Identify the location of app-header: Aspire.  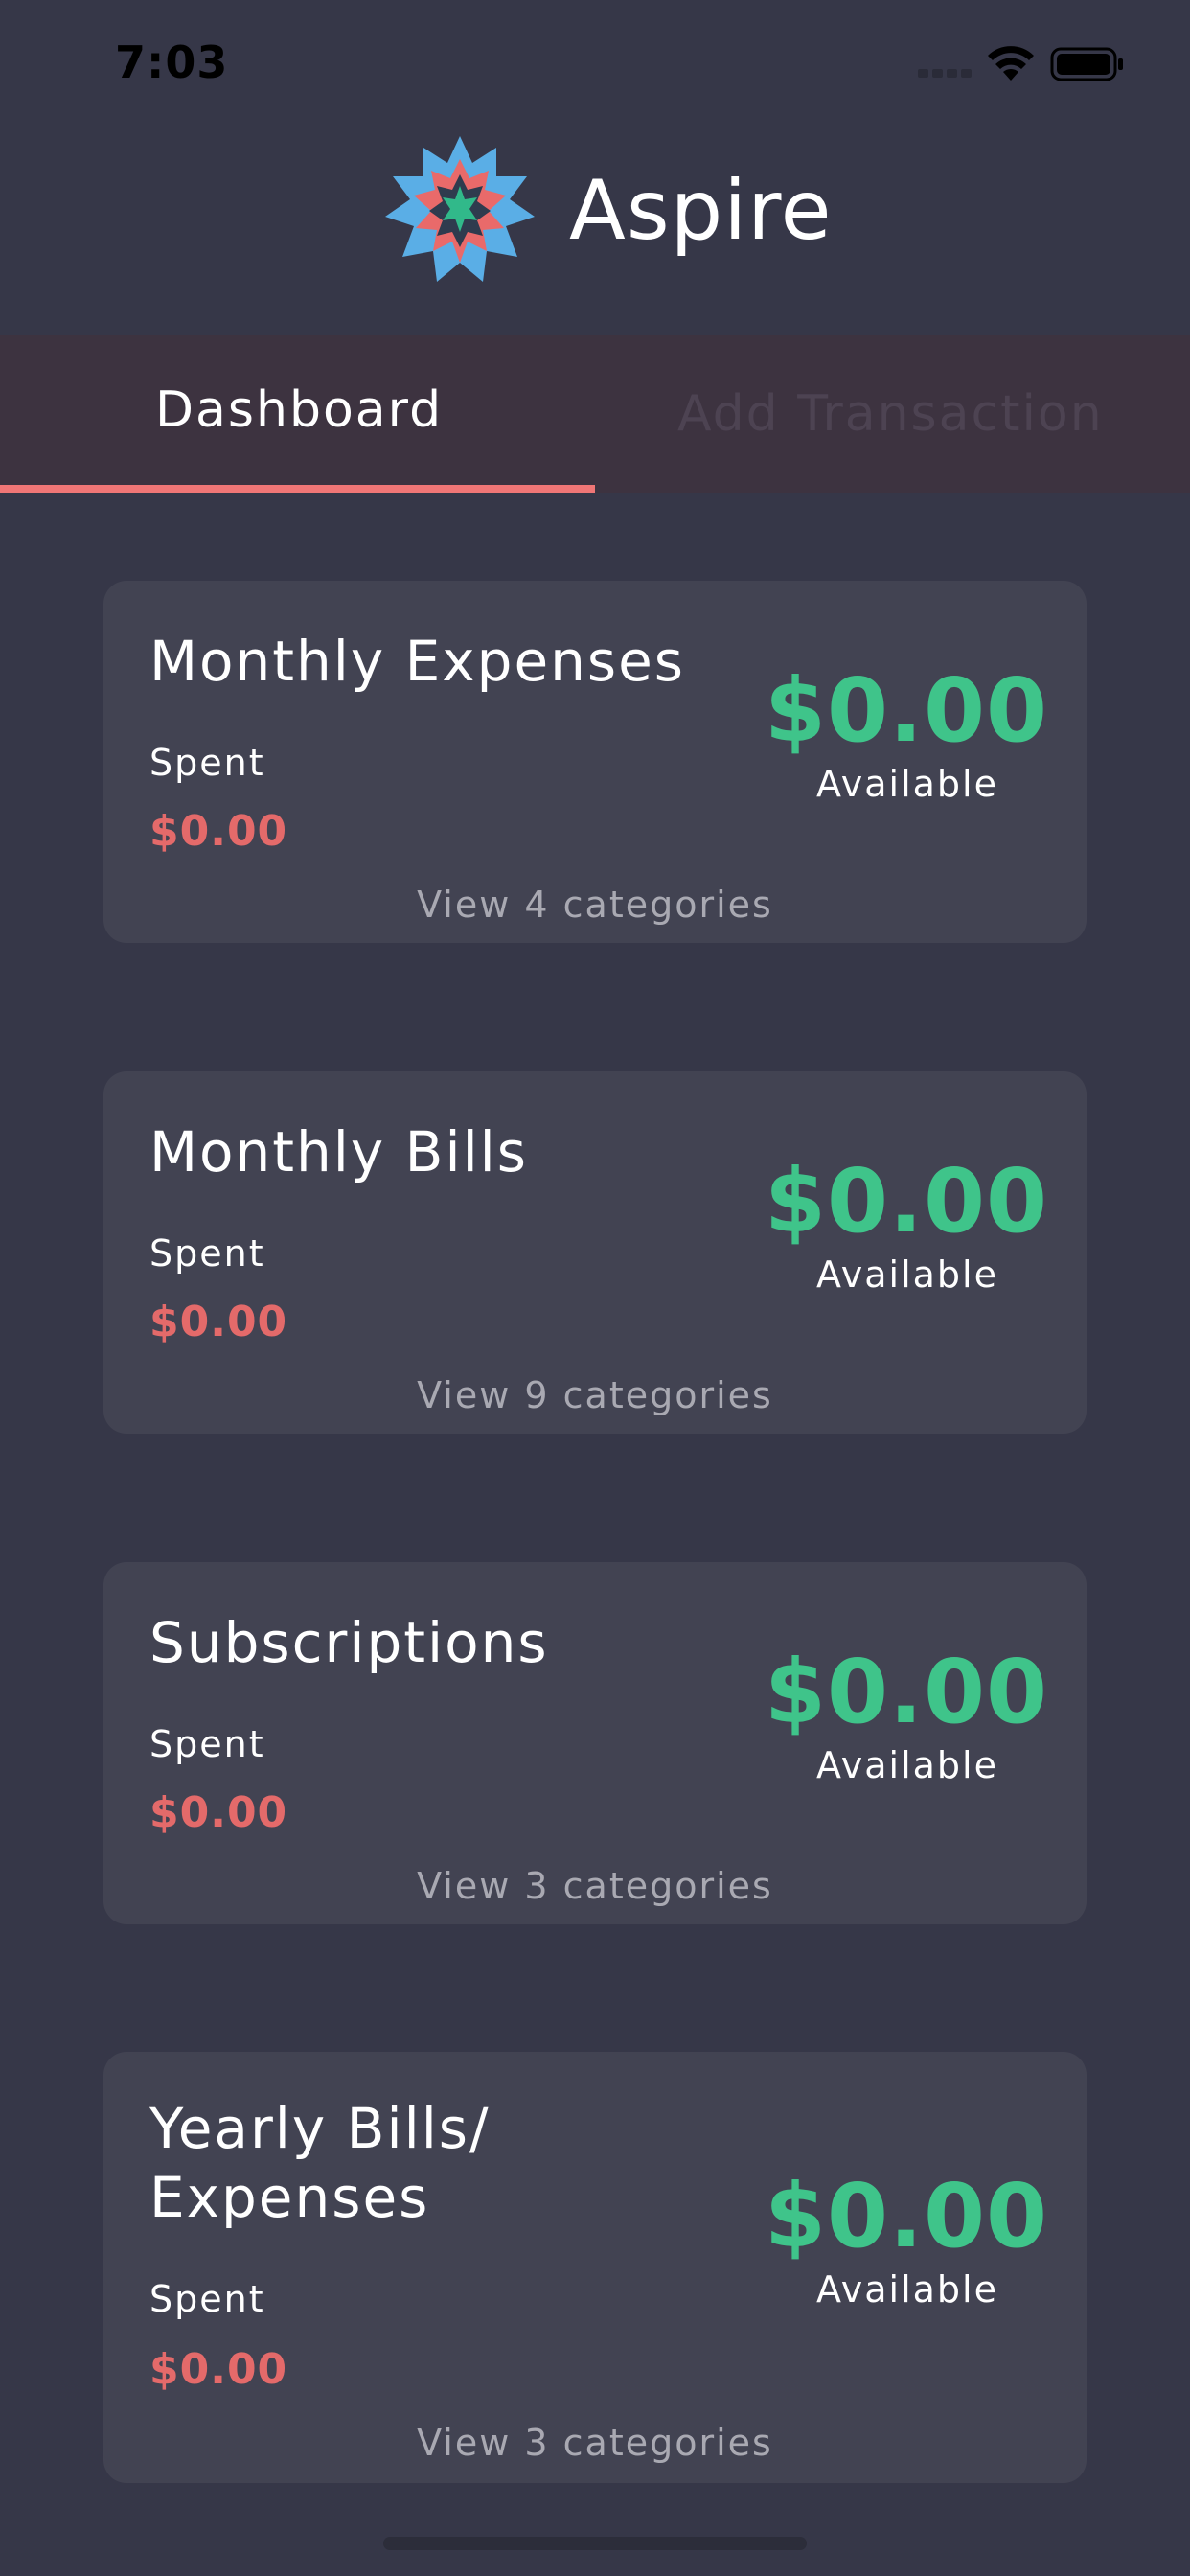
(595, 234).